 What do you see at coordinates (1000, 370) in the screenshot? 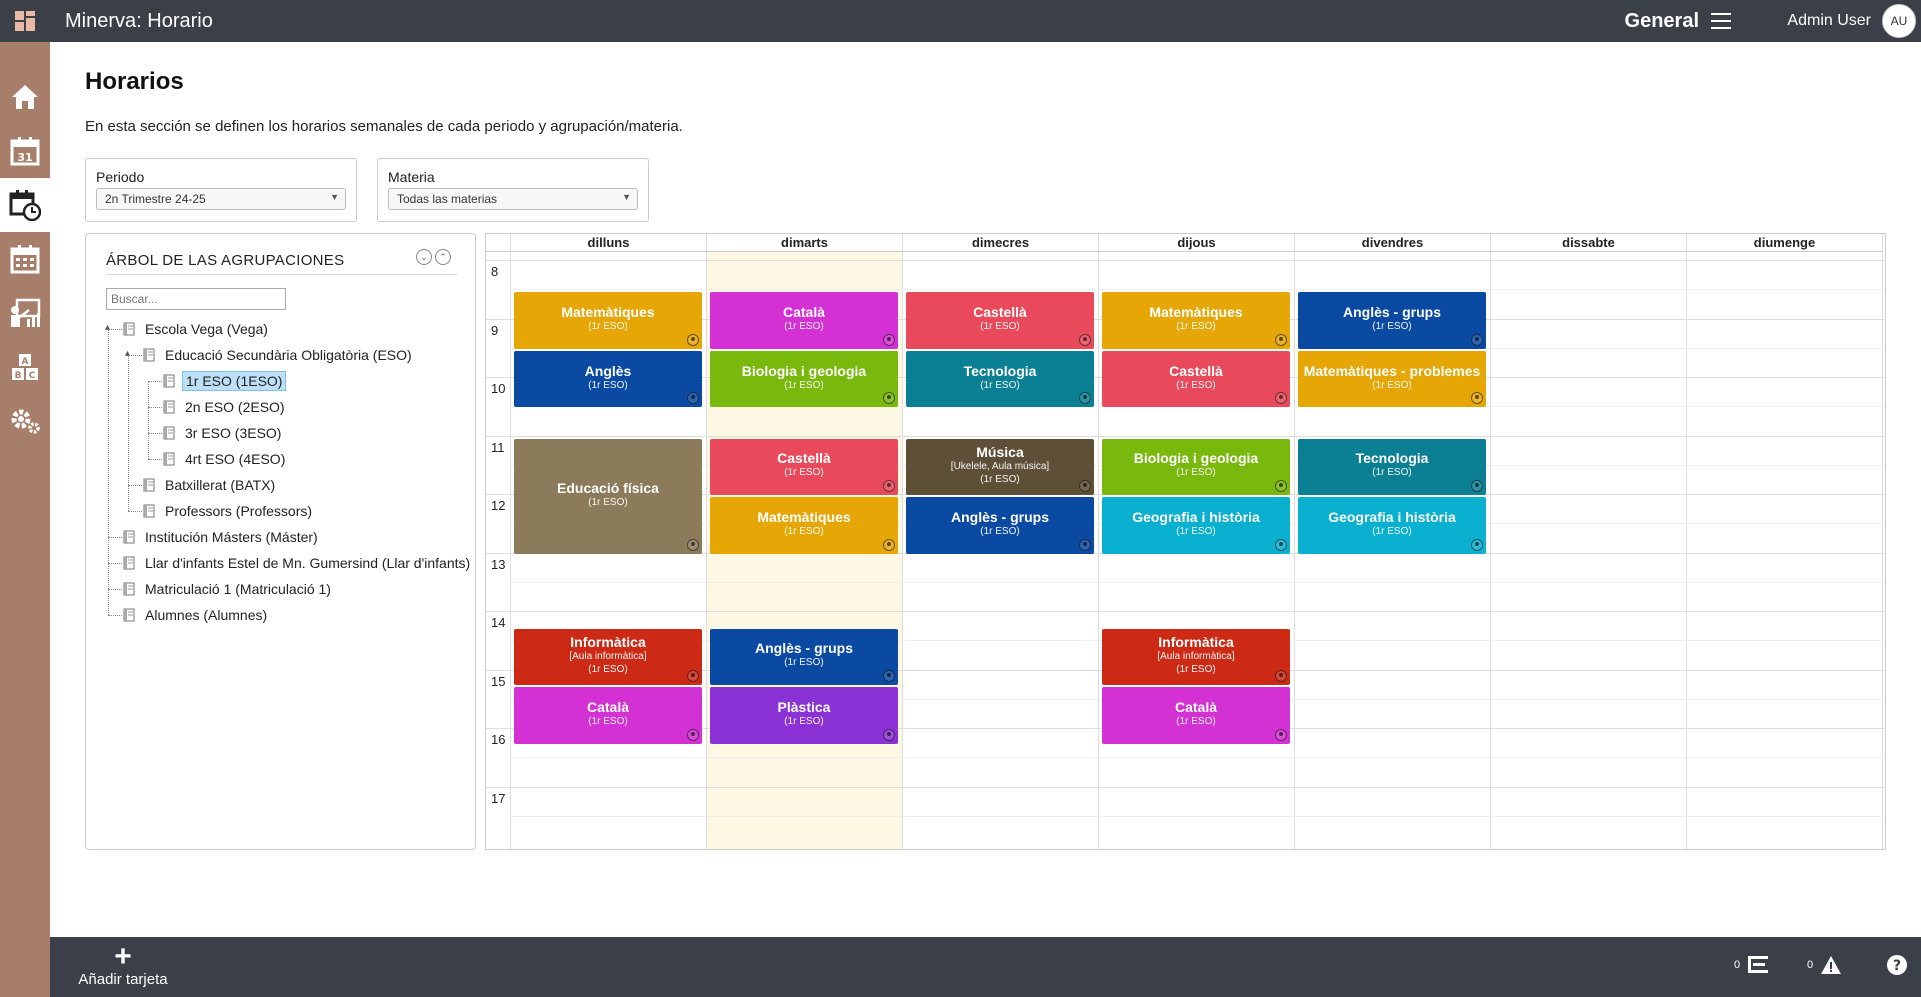
I see `event-title: Tecnologia` at bounding box center [1000, 370].